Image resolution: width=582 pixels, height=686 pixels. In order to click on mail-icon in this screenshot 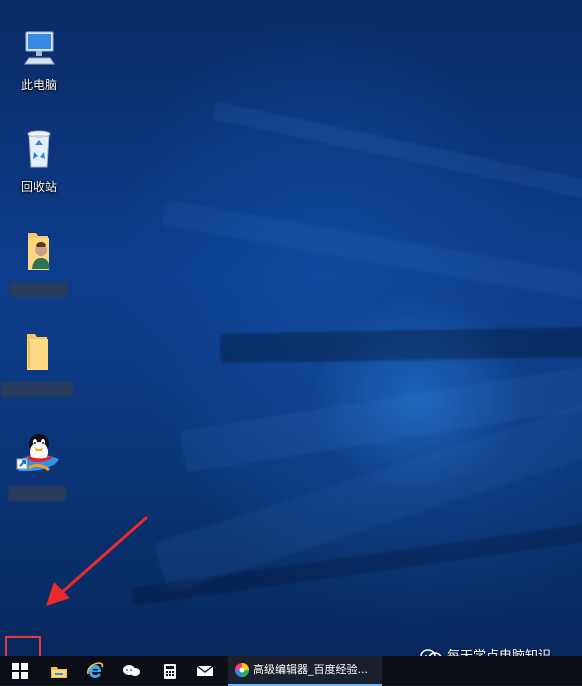, I will do `click(205, 670)`.